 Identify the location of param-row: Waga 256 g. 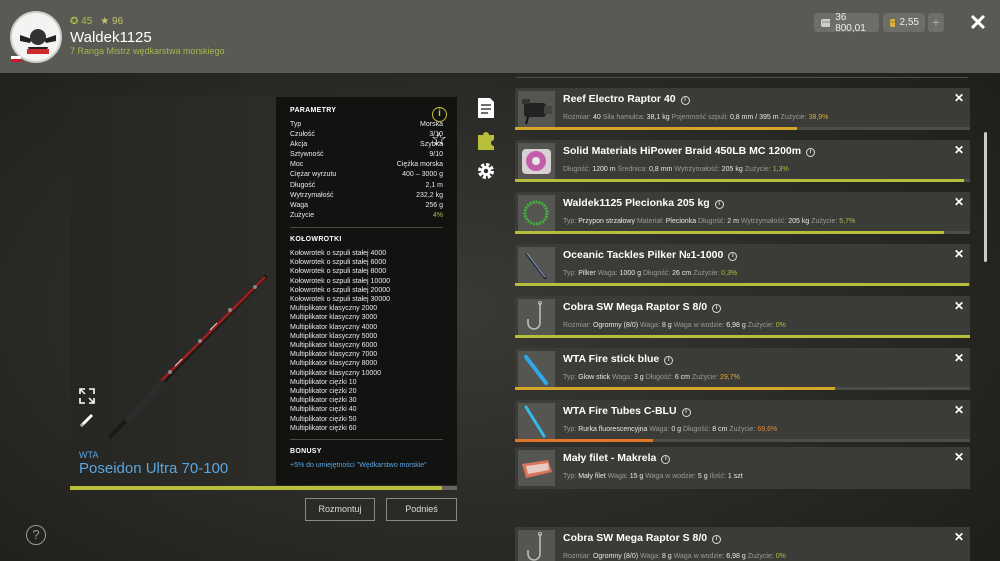
(366, 206).